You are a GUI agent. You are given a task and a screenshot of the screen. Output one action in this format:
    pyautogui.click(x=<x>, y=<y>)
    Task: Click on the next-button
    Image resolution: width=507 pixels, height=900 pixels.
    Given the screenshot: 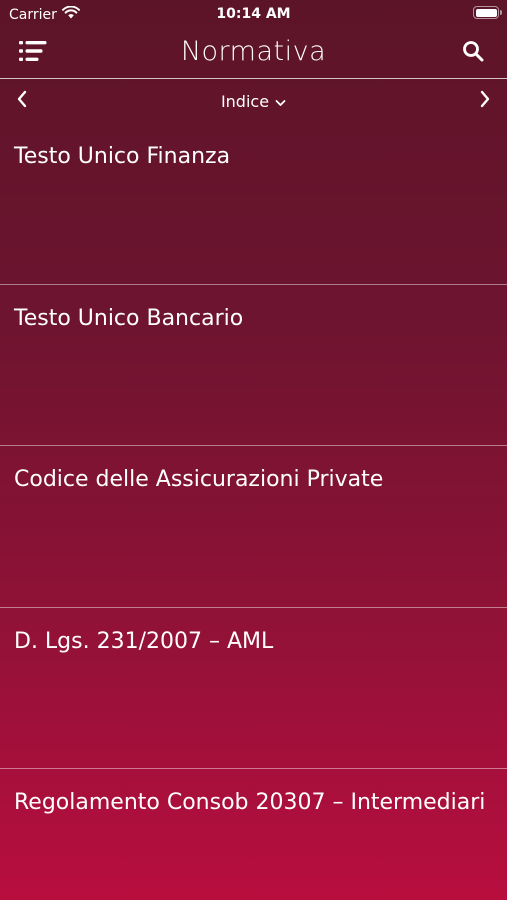 What is the action you would take?
    pyautogui.click(x=485, y=101)
    